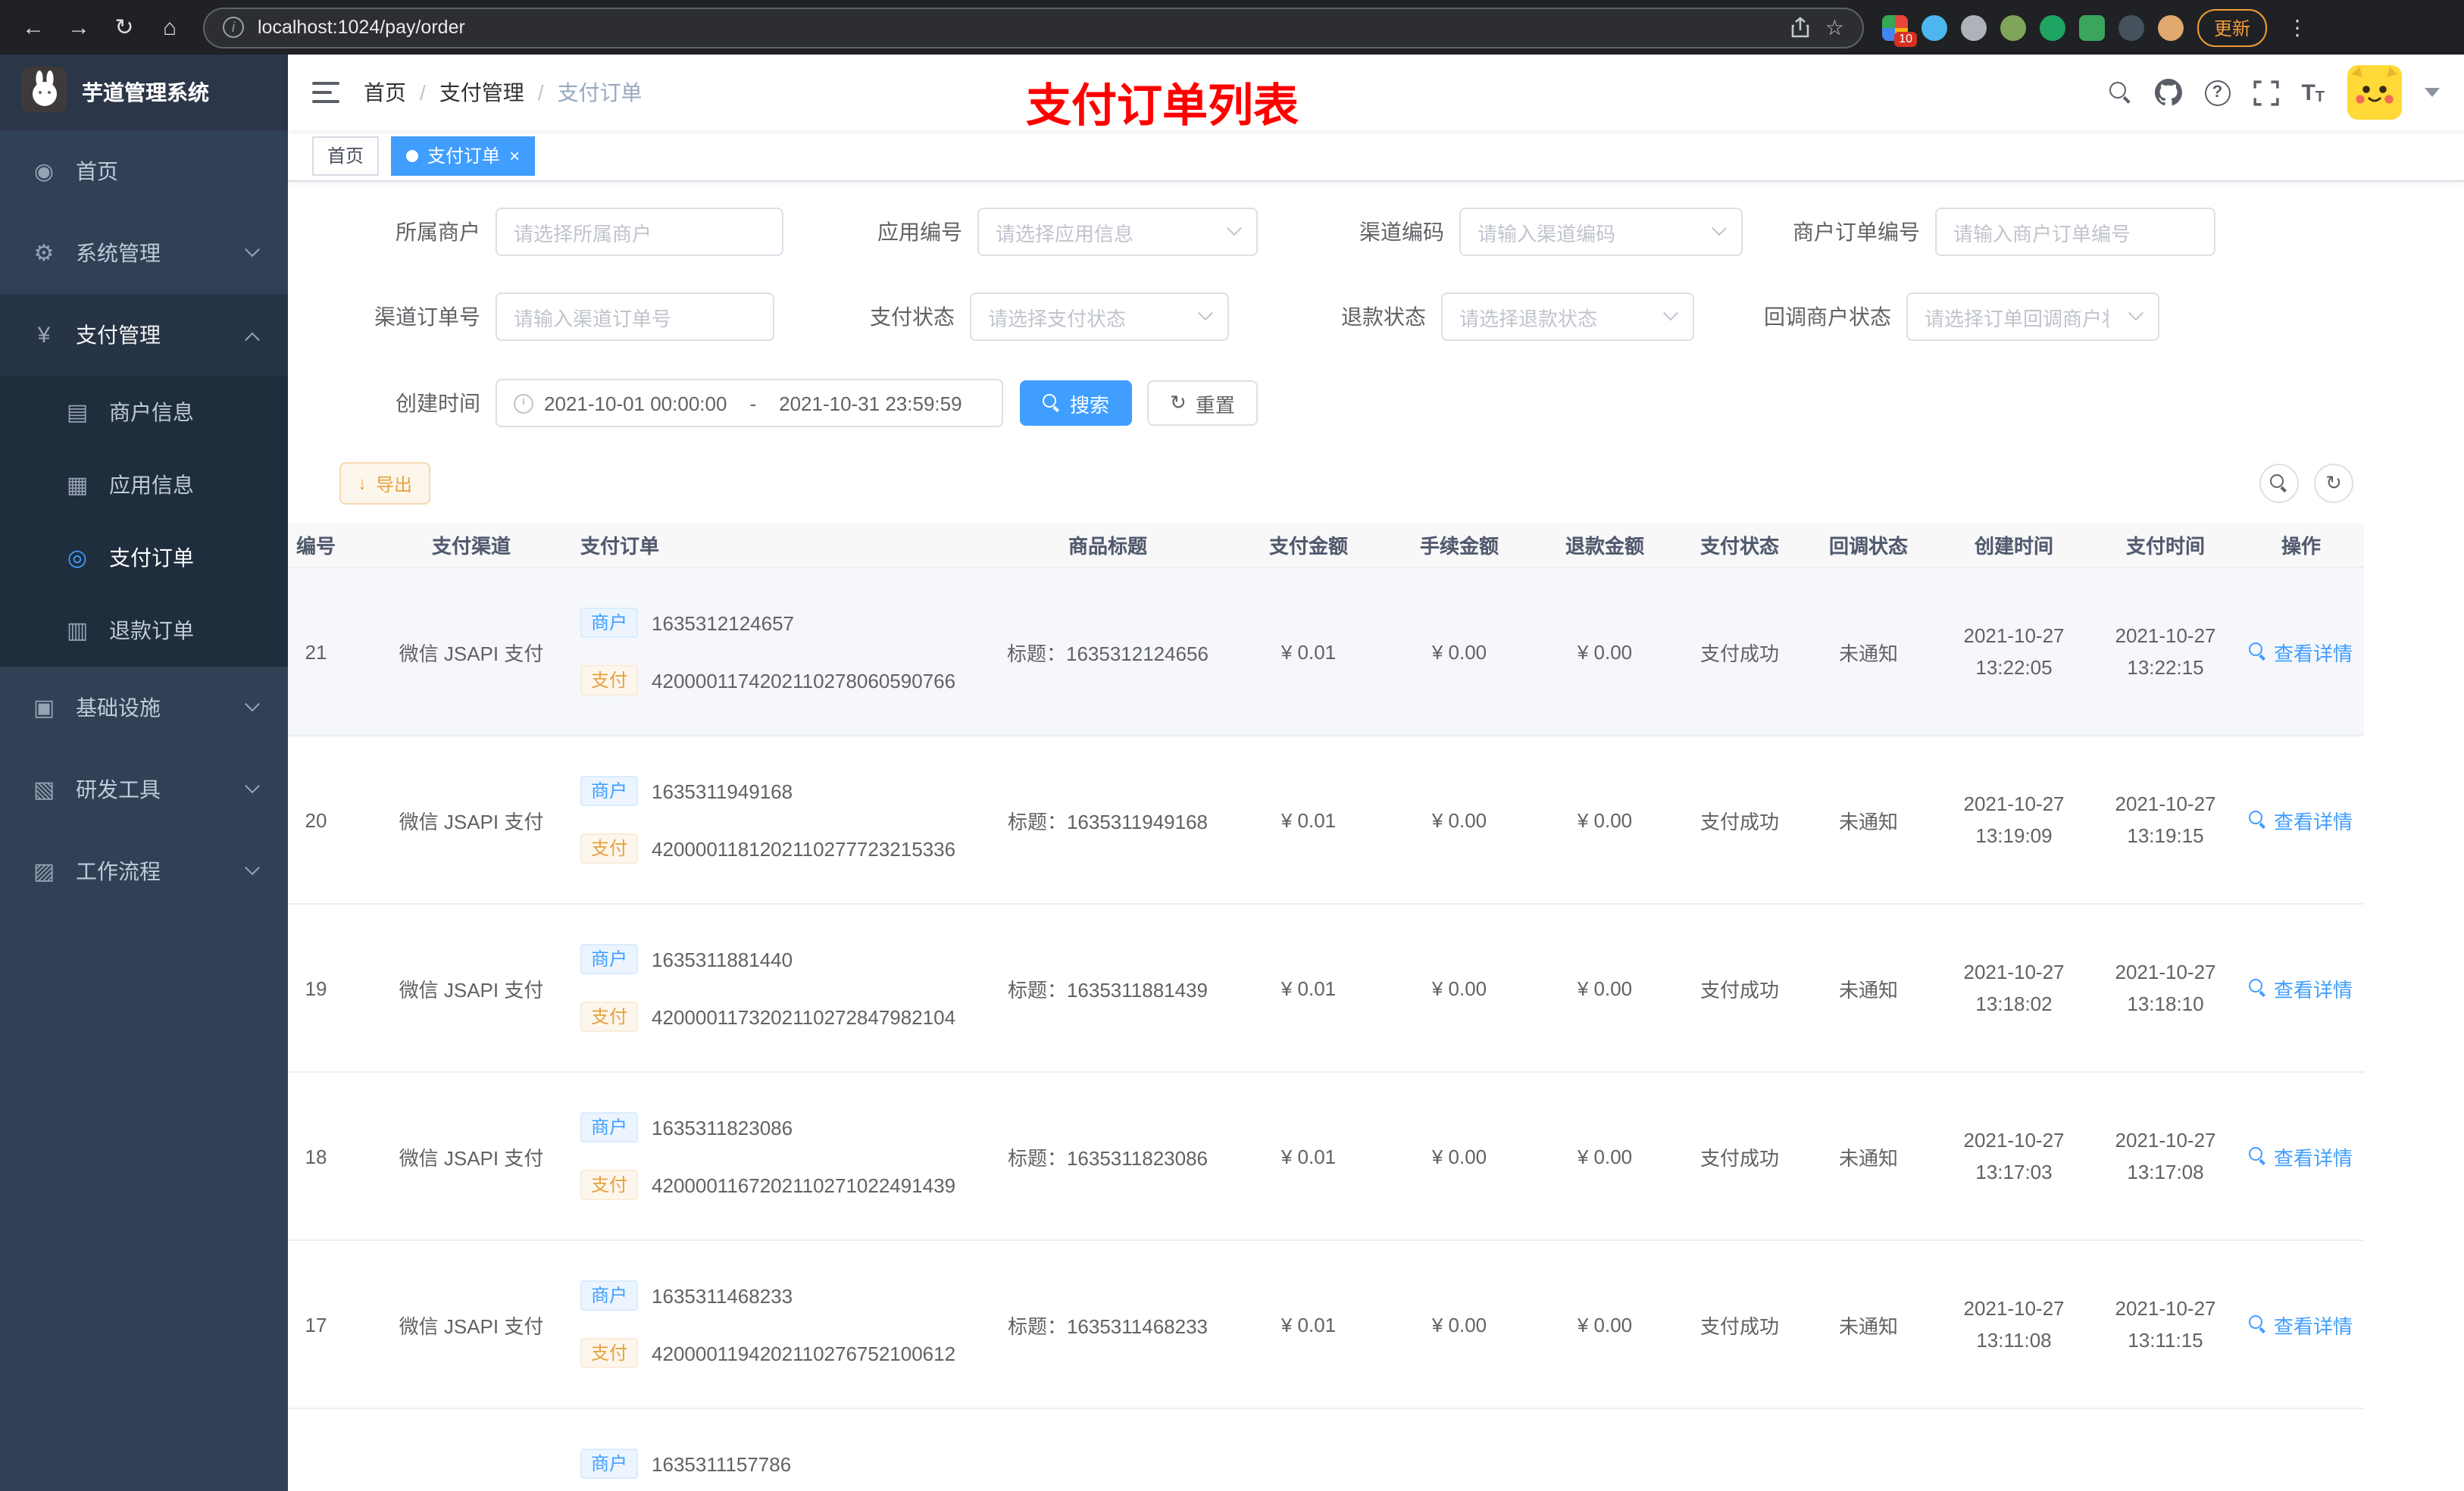 Image resolution: width=2464 pixels, height=1491 pixels. I want to click on refresh-icon: ↻, so click(2333, 482).